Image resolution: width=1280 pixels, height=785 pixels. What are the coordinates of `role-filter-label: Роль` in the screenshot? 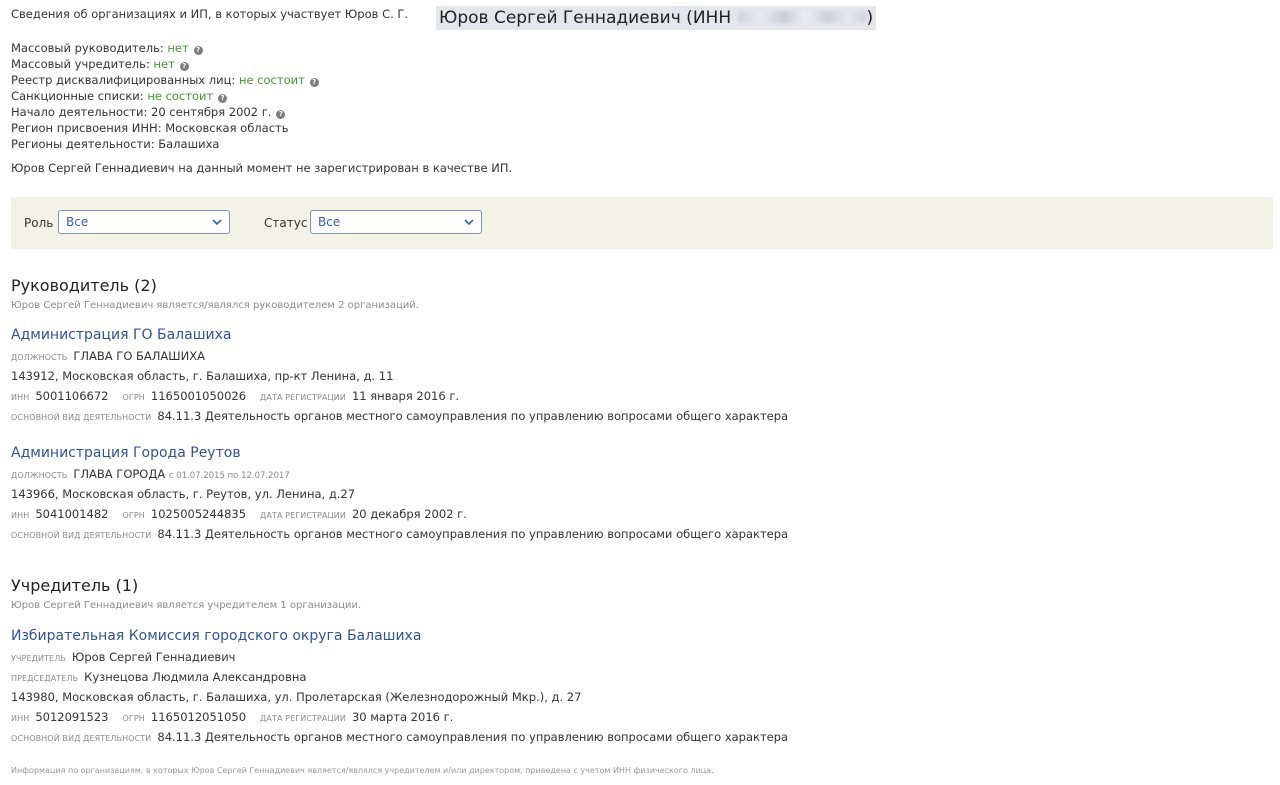 It's located at (39, 223).